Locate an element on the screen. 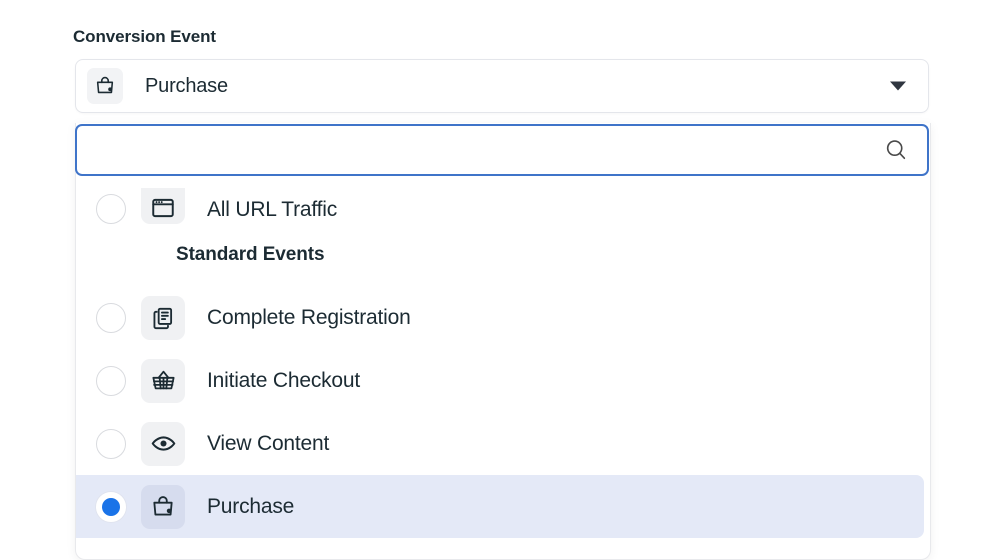 This screenshot has height=560, width=1000. conversion-event-selected-value: Purchase is located at coordinates (186, 85).